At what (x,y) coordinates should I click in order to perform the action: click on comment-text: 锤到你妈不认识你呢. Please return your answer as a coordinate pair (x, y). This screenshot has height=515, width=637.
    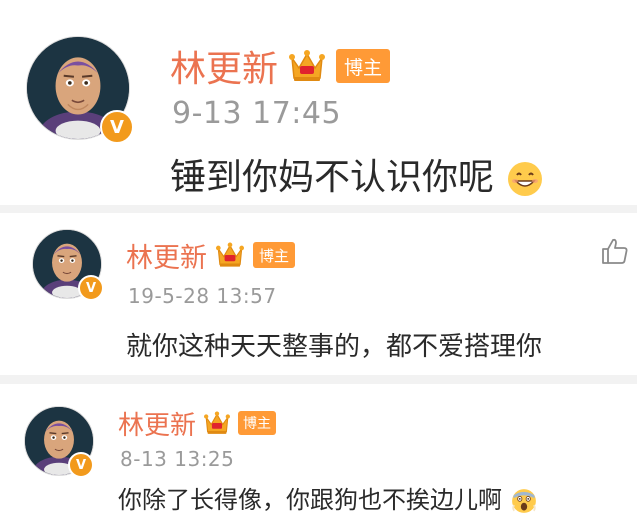
    Looking at the image, I should click on (332, 177).